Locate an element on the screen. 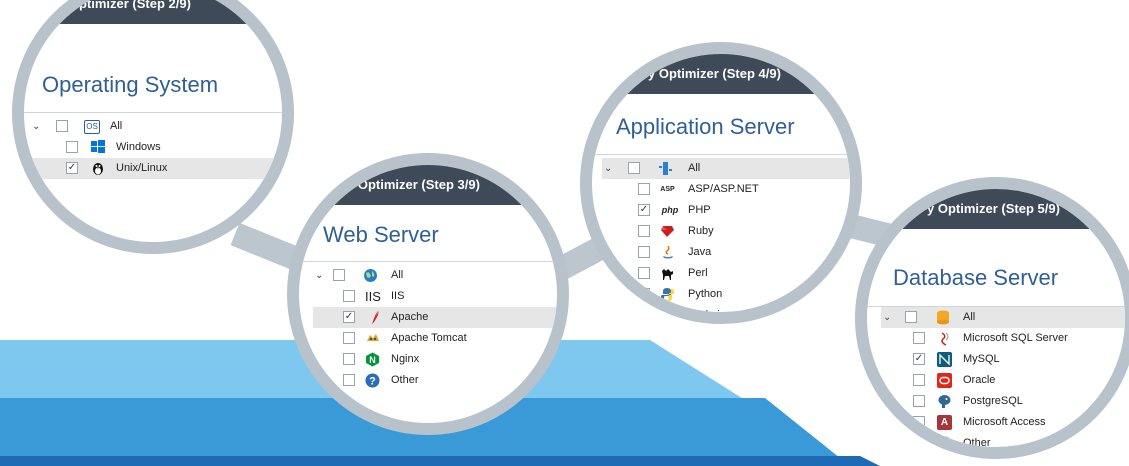 Image resolution: width=1129 pixels, height=466 pixels. tree-item-web-all: ⌄ All is located at coordinates (435, 275).